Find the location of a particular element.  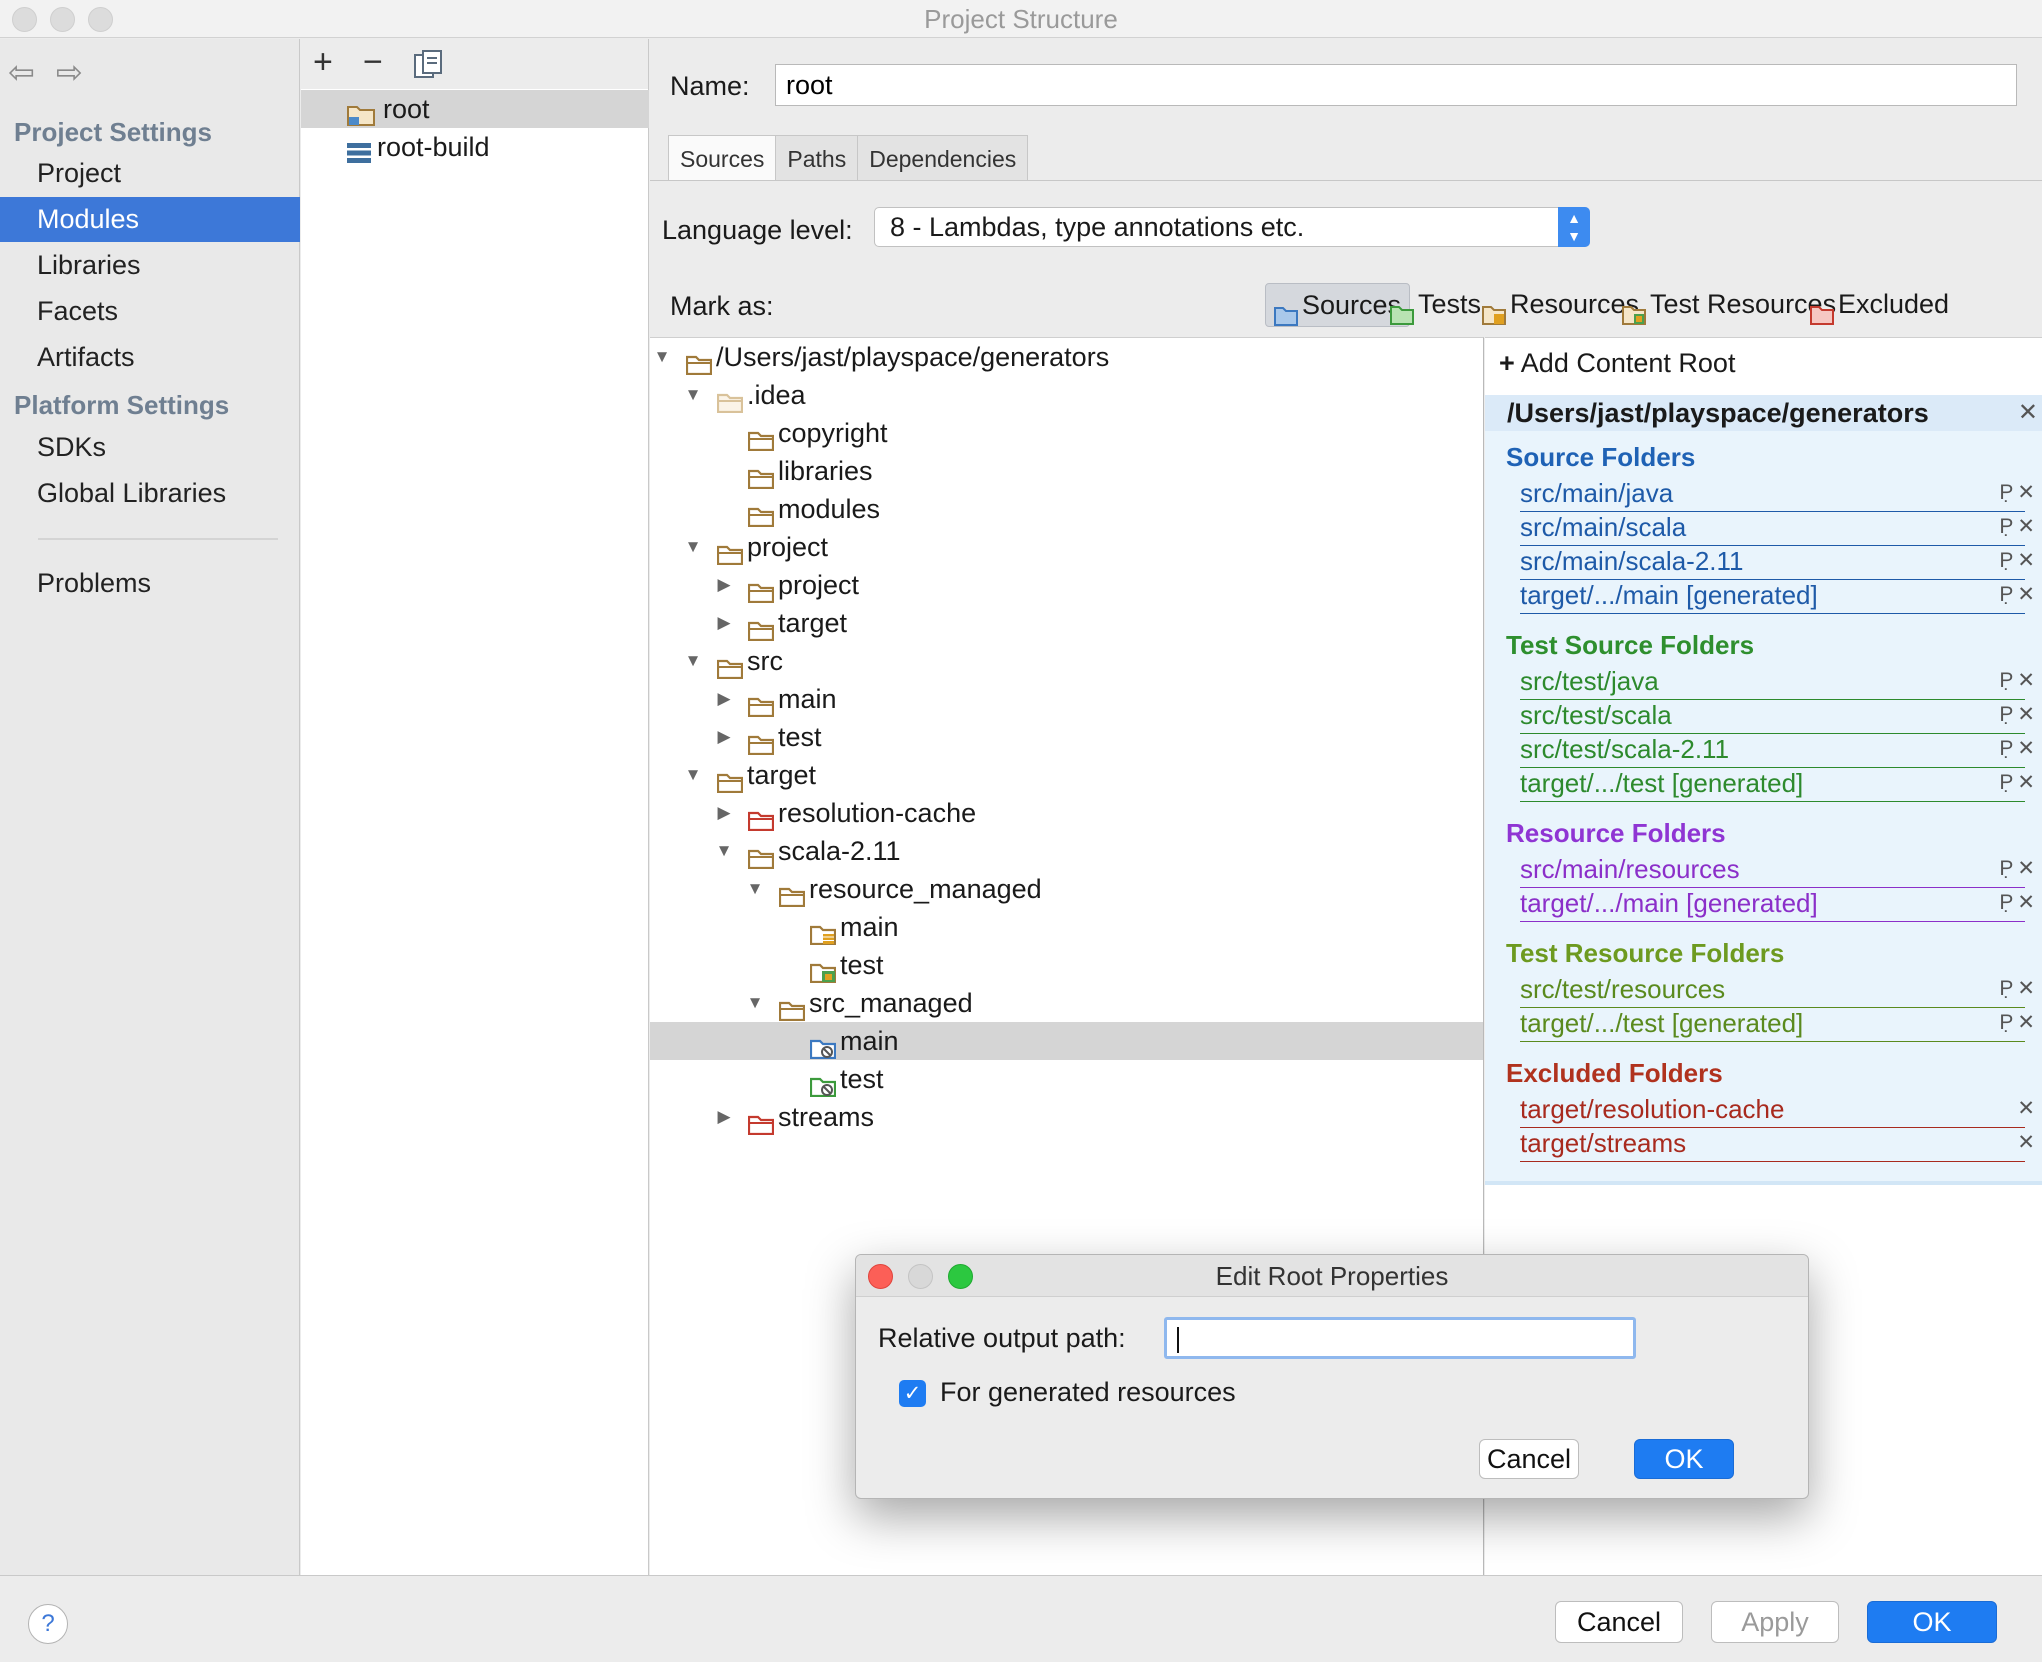

tree-node: ▼src_managed is located at coordinates (1067, 1003).